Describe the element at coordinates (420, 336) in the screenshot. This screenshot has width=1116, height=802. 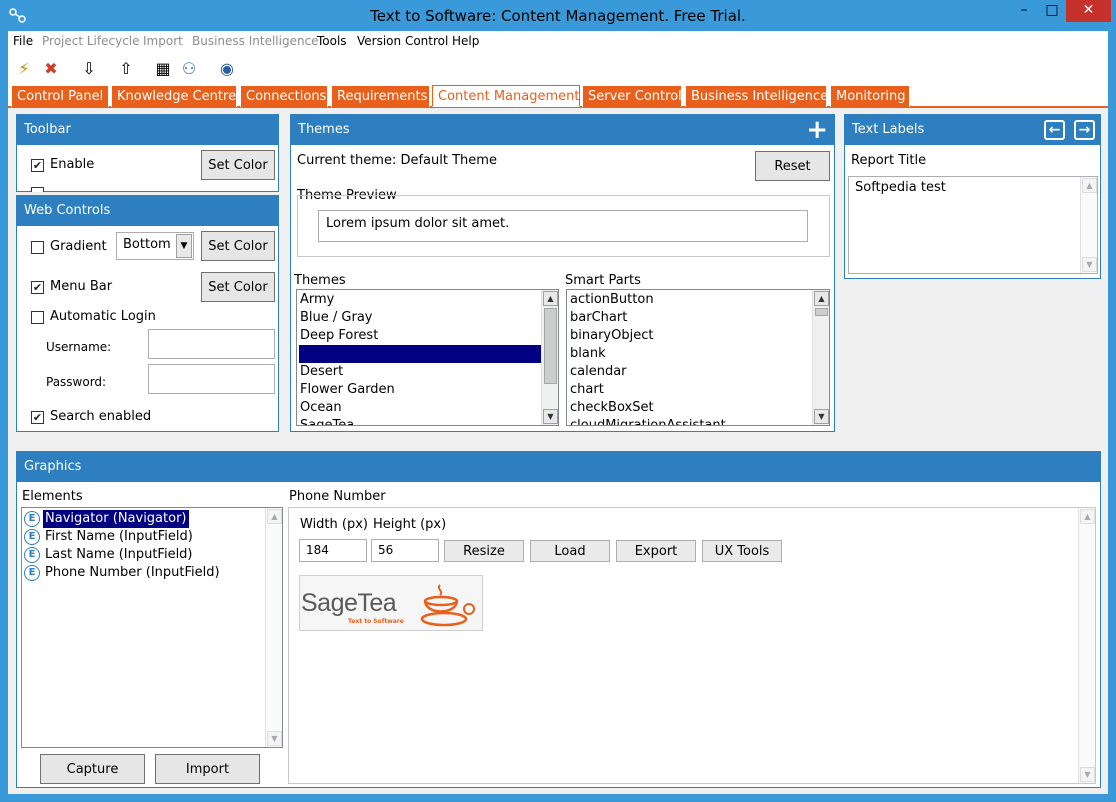
I see `theme-item-deep-forest: Deep Forest` at that location.